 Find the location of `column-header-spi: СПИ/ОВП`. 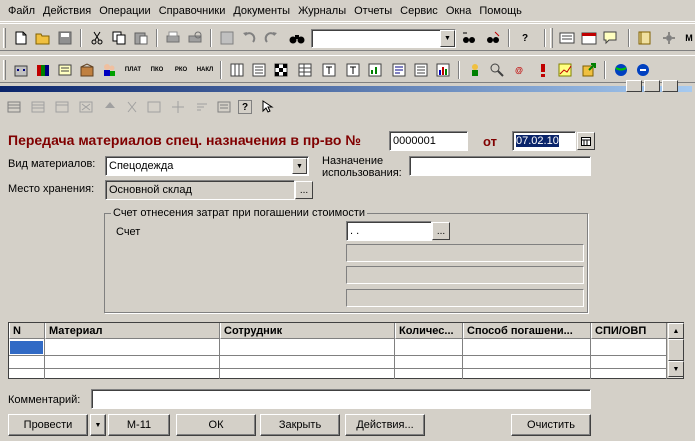

column-header-spi: СПИ/ОВП is located at coordinates (629, 331).